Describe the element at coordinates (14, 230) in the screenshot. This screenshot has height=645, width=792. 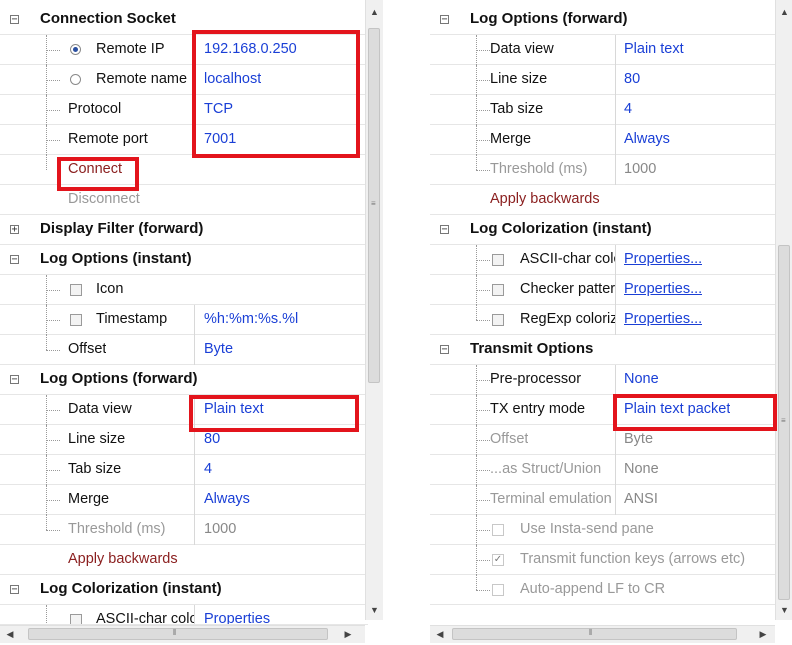
I see `expand-icon: +` at that location.